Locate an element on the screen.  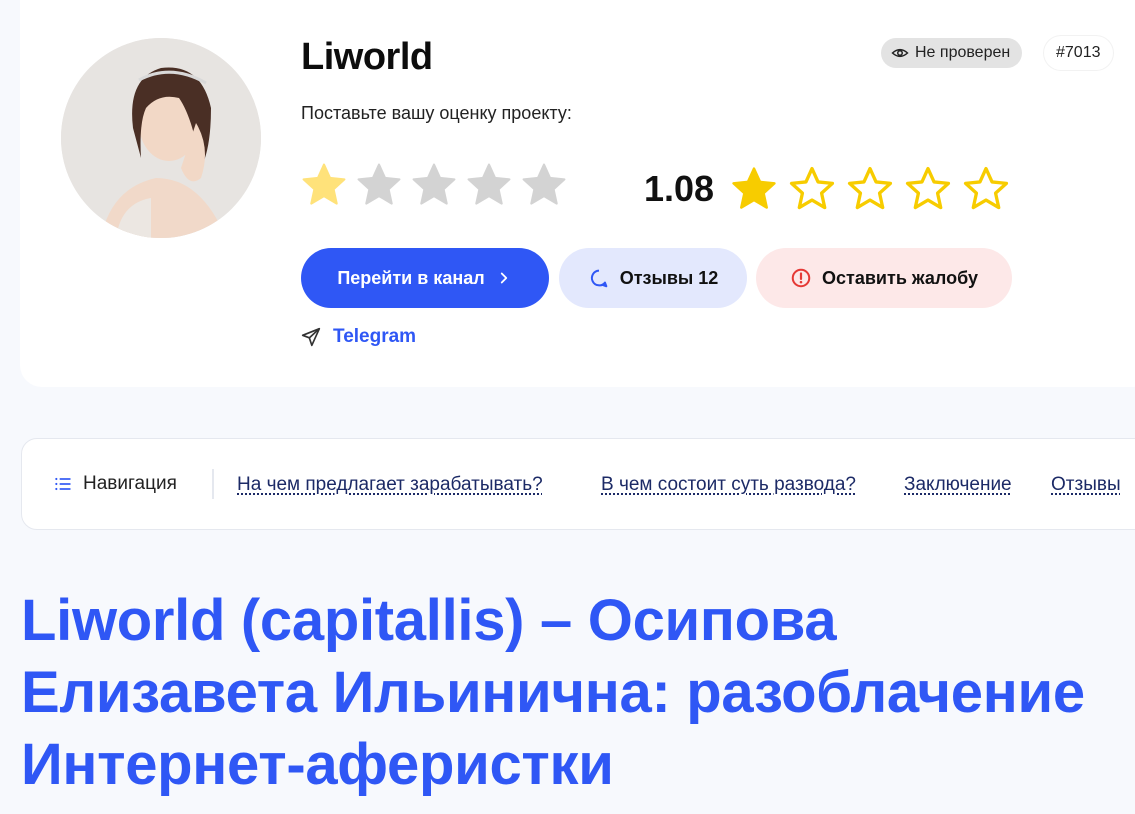
project-avatar is located at coordinates (161, 138).